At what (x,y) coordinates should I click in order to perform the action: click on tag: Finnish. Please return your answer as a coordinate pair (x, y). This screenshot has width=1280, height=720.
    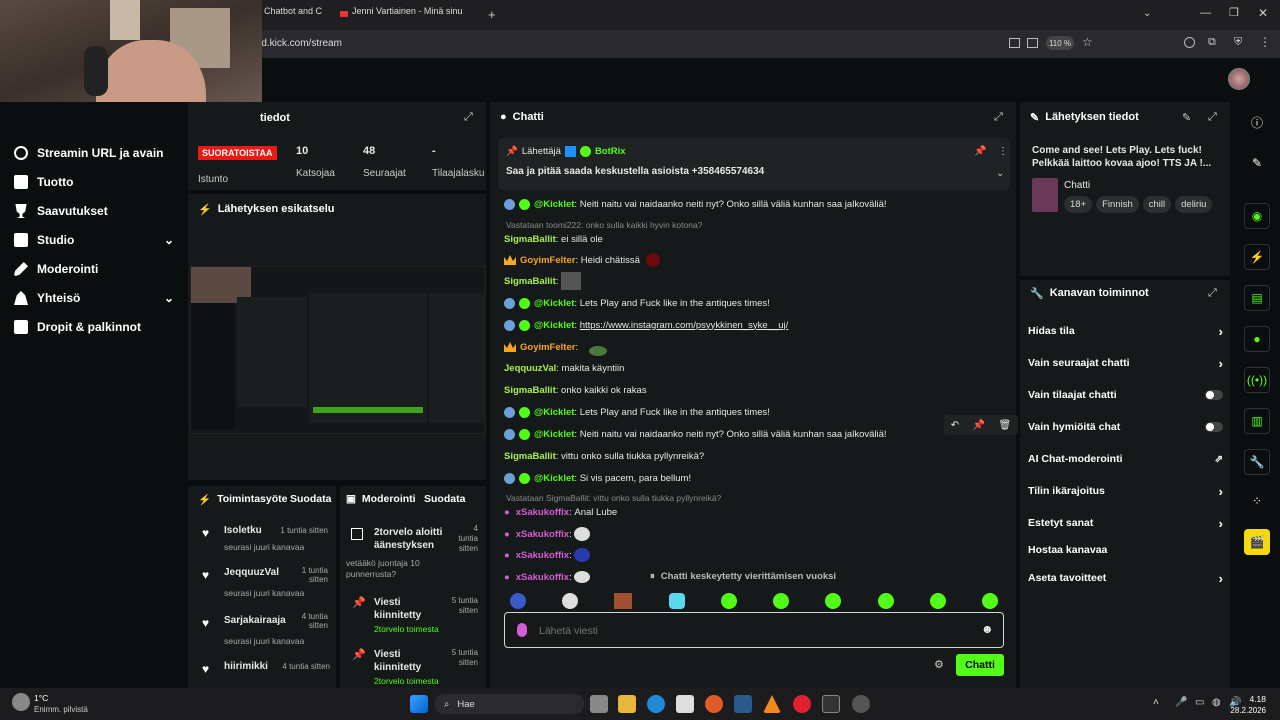
    Looking at the image, I should click on (1117, 204).